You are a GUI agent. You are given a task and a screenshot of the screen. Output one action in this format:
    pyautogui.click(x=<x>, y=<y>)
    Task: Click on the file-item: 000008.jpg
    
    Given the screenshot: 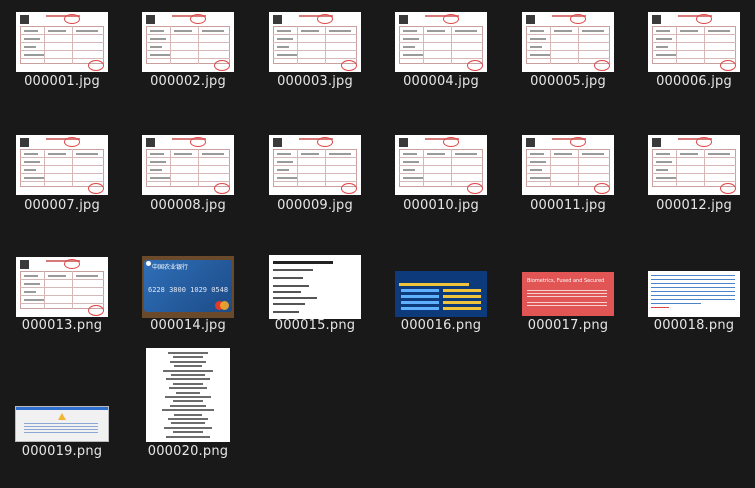 What is the action you would take?
    pyautogui.click(x=188, y=183)
    